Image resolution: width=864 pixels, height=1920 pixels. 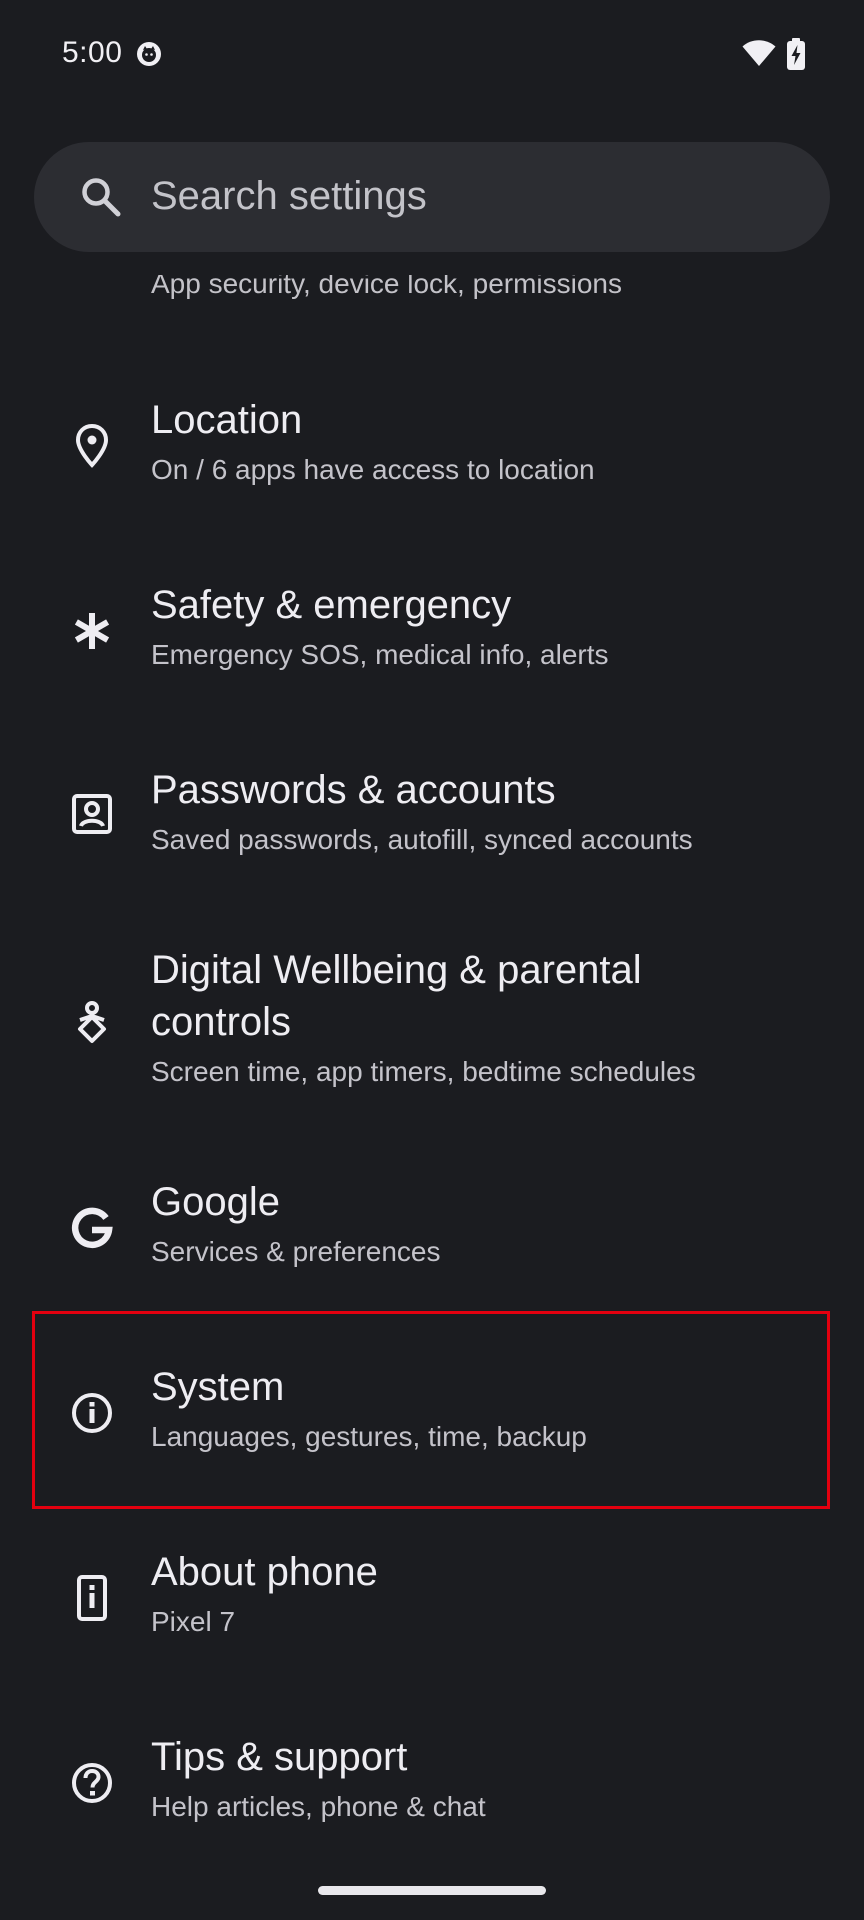 What do you see at coordinates (101, 197) in the screenshot?
I see `search-icon` at bounding box center [101, 197].